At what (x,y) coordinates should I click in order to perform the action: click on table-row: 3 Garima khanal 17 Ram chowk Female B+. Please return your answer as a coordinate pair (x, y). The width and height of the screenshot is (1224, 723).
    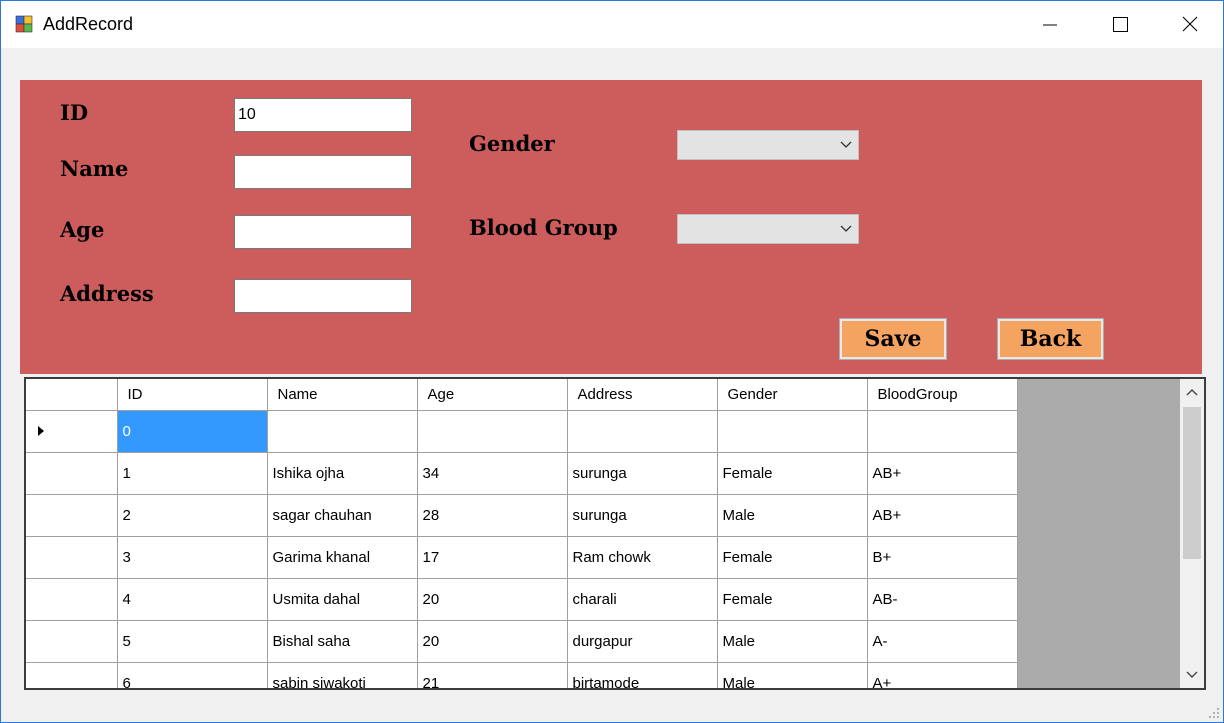
    Looking at the image, I should click on (522, 557).